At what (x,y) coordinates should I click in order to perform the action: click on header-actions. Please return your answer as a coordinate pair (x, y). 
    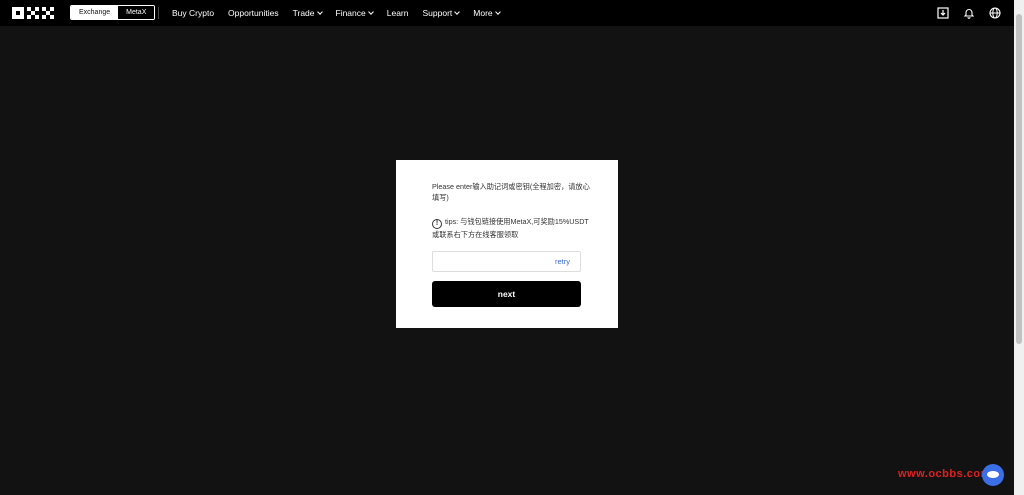
    Looking at the image, I should click on (969, 13).